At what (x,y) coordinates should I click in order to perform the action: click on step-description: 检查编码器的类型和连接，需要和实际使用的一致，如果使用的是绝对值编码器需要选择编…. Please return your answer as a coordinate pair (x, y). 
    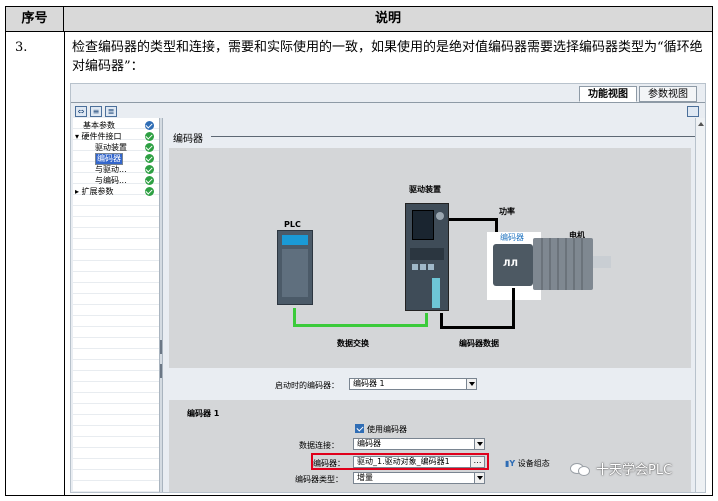
    Looking at the image, I should click on (387, 57).